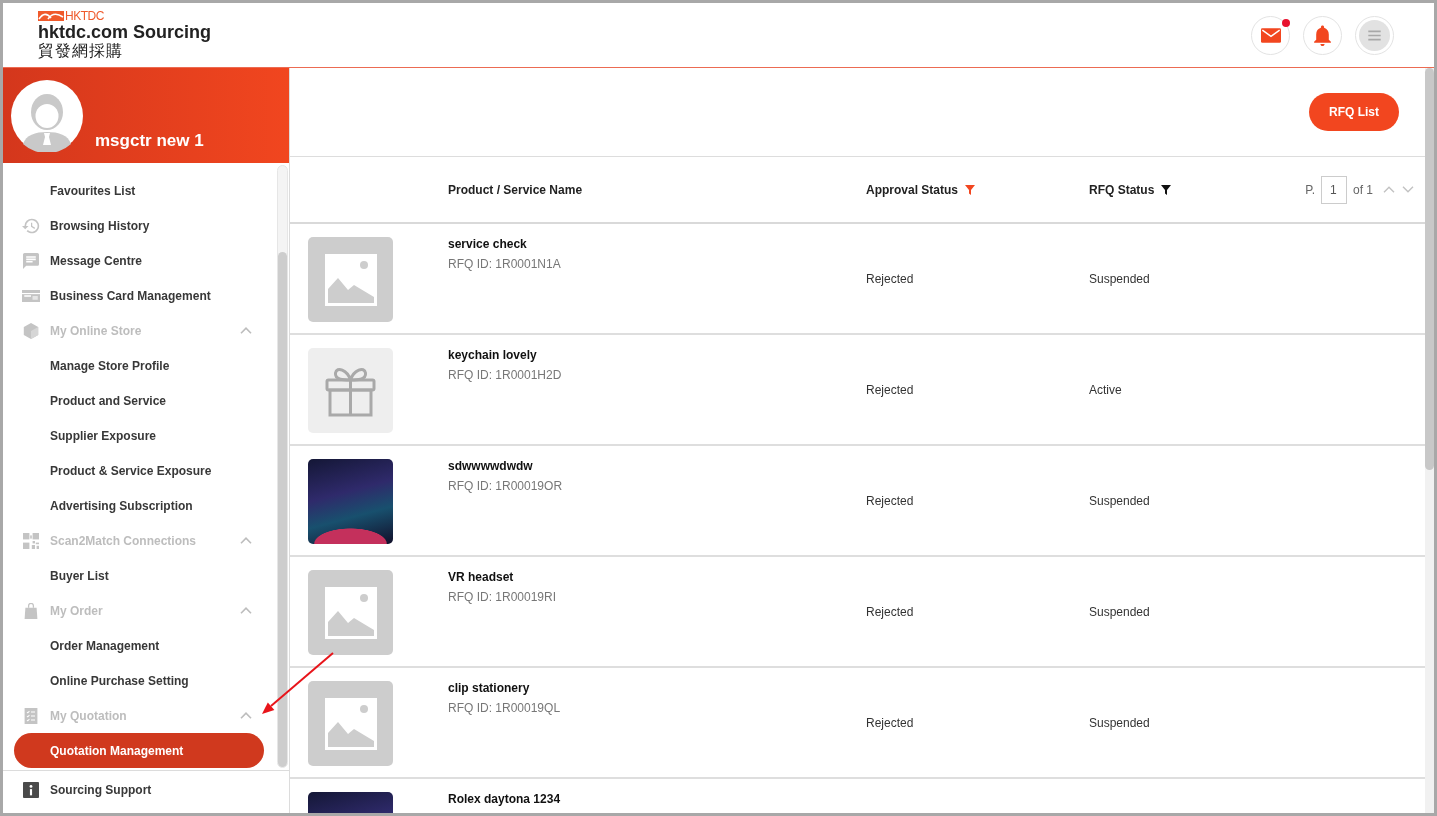 The image size is (1437, 816). I want to click on product-name: sdwwwwdwdw, so click(490, 466).